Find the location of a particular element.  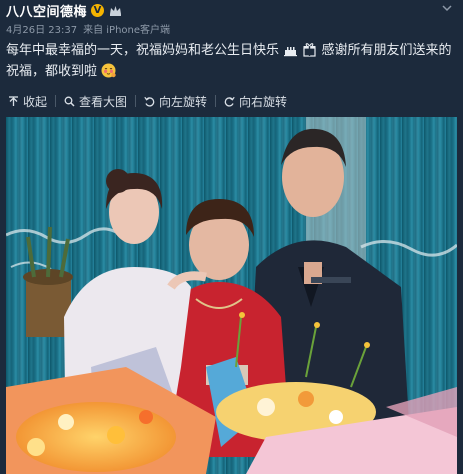

collapse-button: 收起 is located at coordinates (27, 101).